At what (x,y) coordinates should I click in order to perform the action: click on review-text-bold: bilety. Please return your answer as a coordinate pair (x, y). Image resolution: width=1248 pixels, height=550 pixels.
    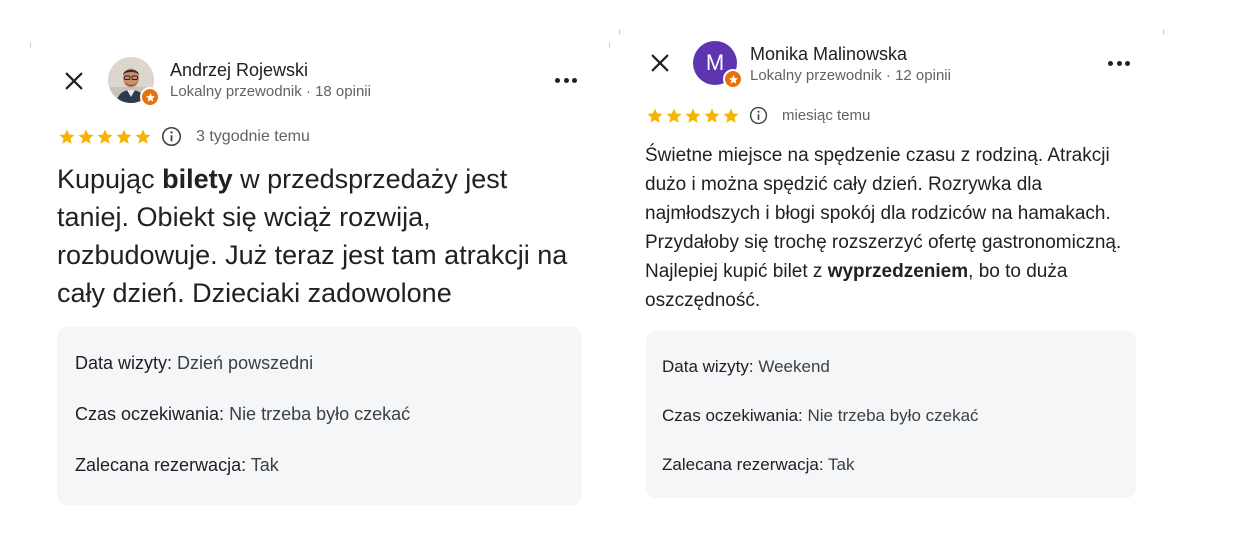
    Looking at the image, I should click on (197, 179).